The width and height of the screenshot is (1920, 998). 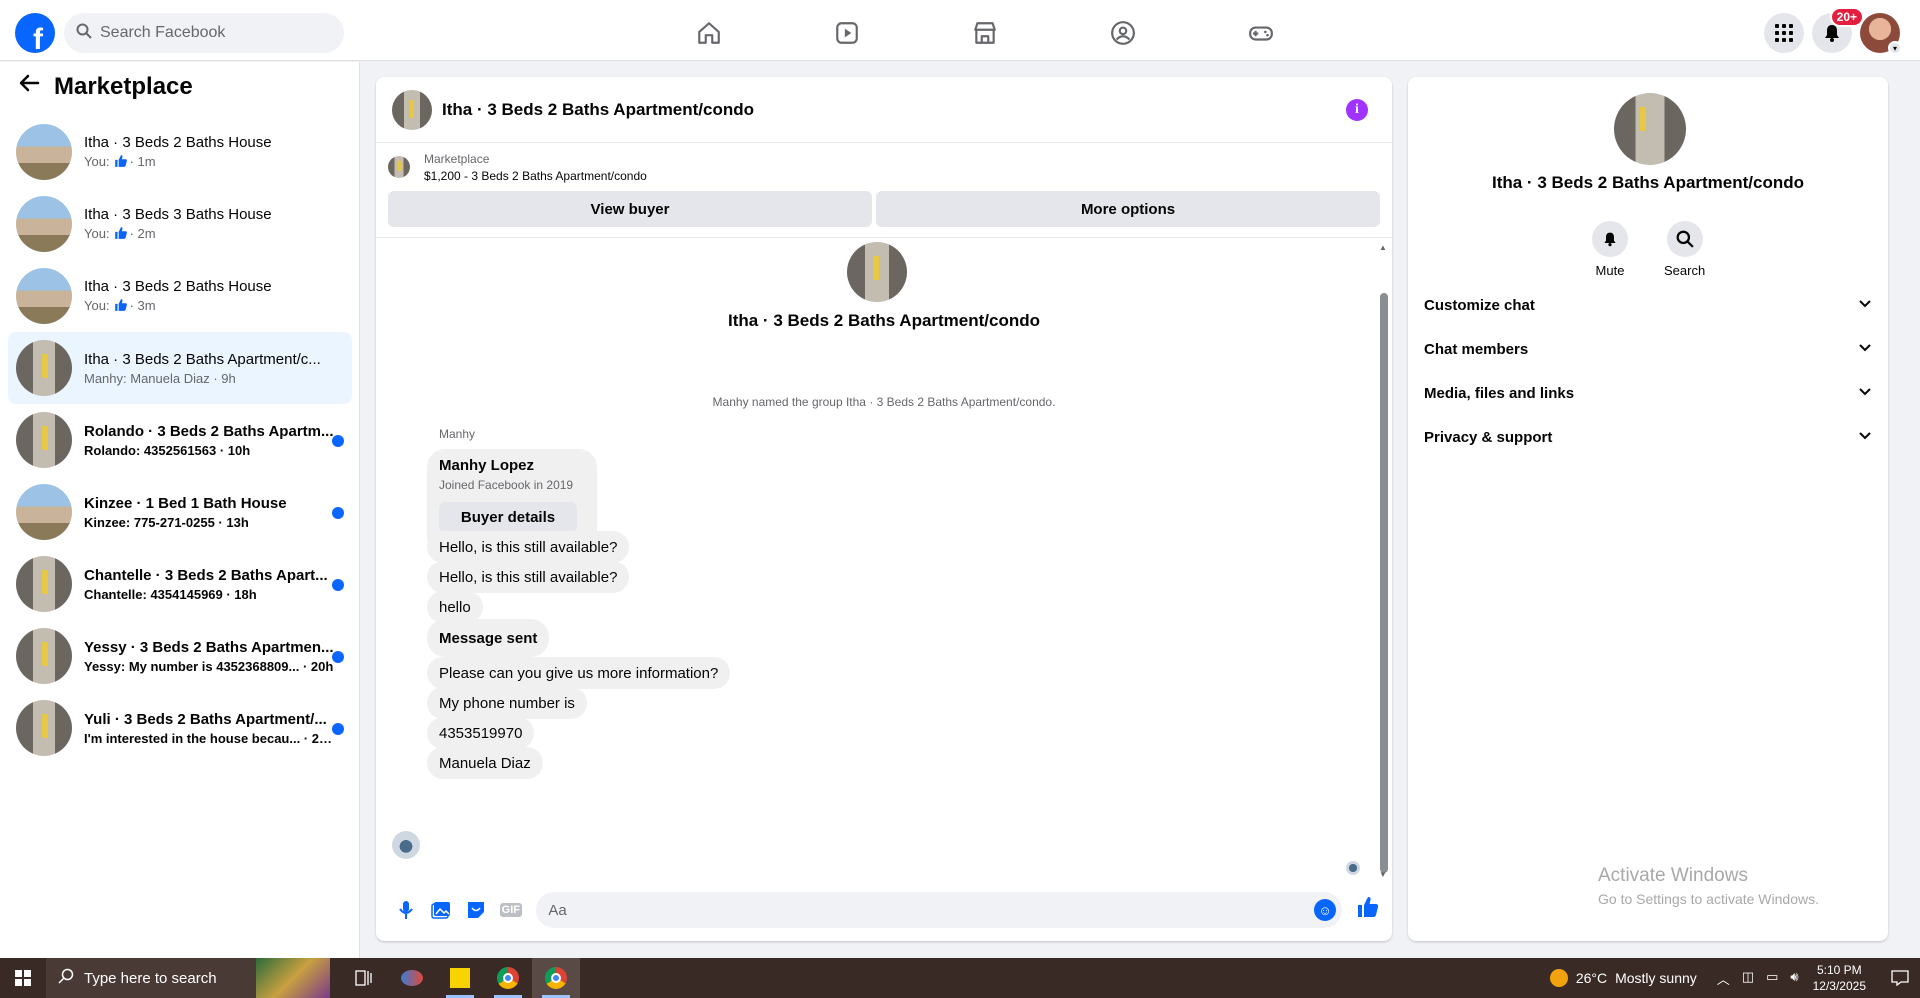 I want to click on clock-date: 12/3/2025, so click(x=1839, y=986).